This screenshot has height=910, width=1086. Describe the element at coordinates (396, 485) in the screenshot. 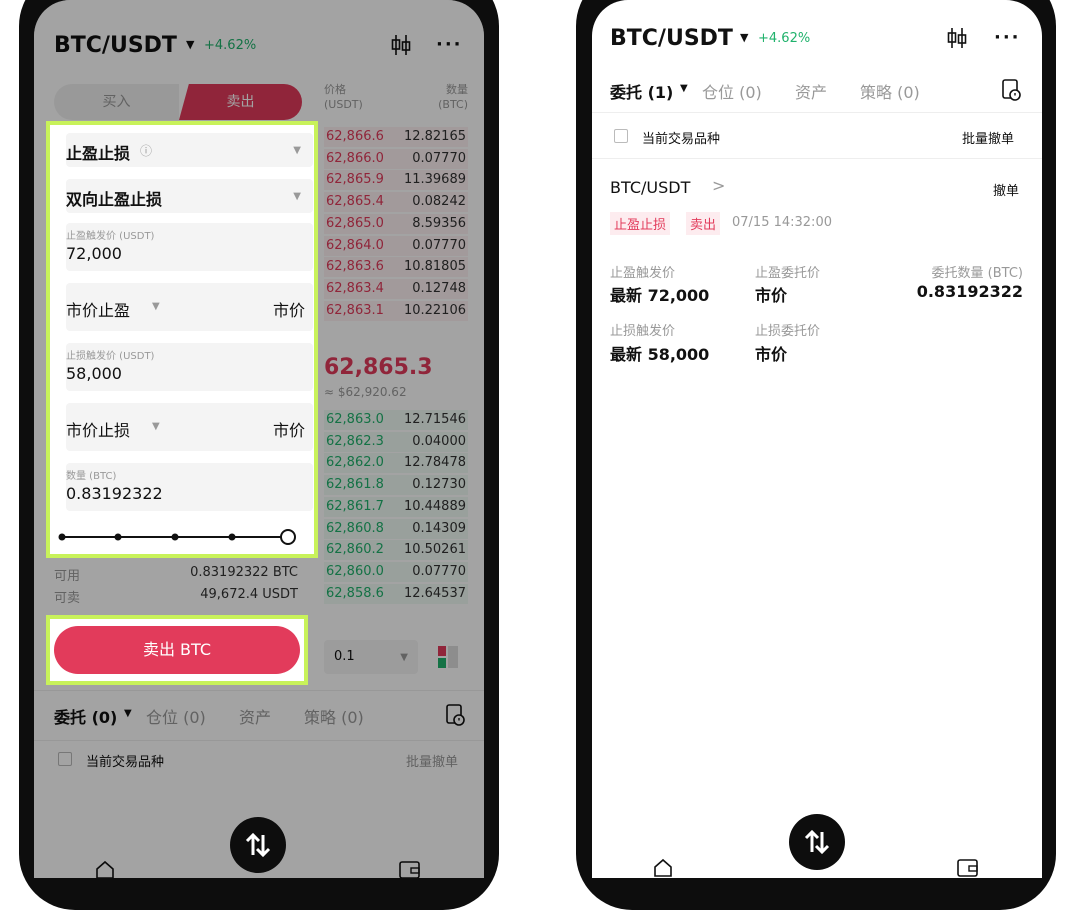

I see `orderbook-row: 62,861.8 0.12730` at that location.